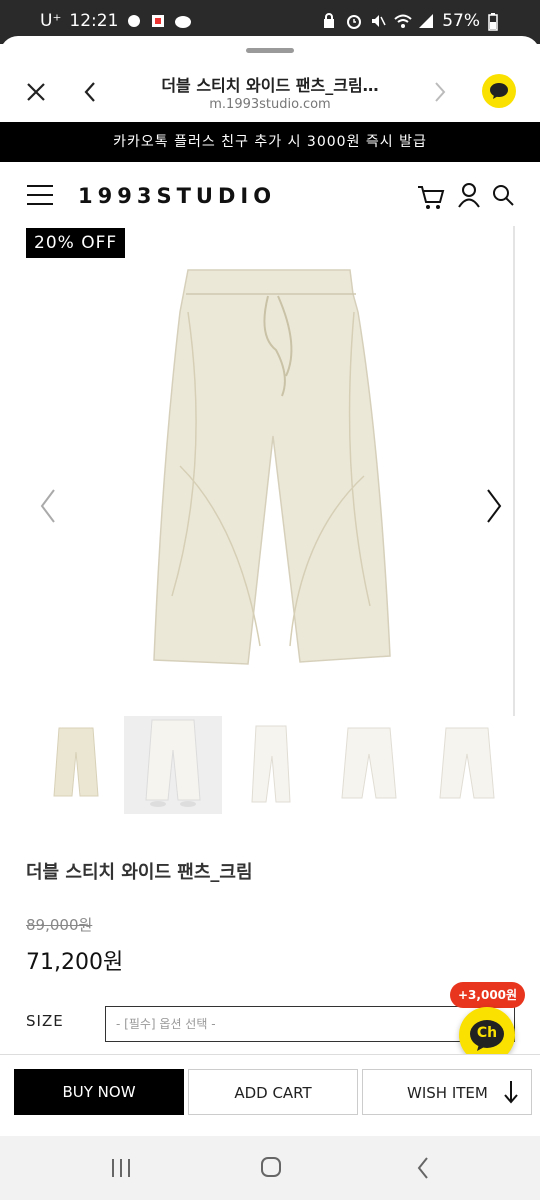 This screenshot has width=540, height=1200. What do you see at coordinates (48, 506) in the screenshot?
I see `prev-image-arrow-icon` at bounding box center [48, 506].